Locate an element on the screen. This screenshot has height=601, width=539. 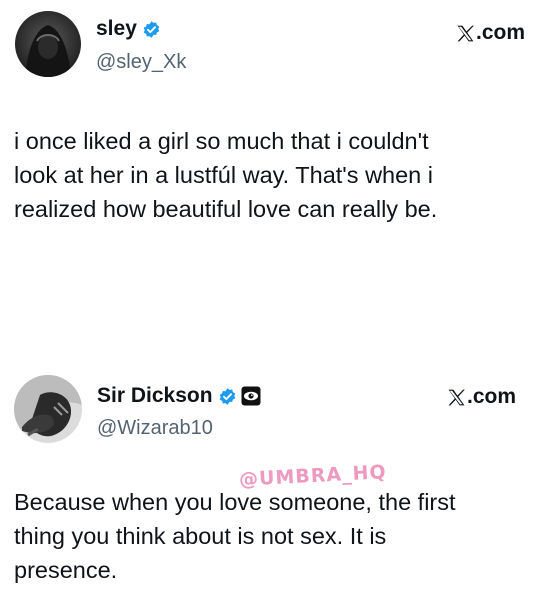
display-name: Sir Dickson is located at coordinates (155, 396).